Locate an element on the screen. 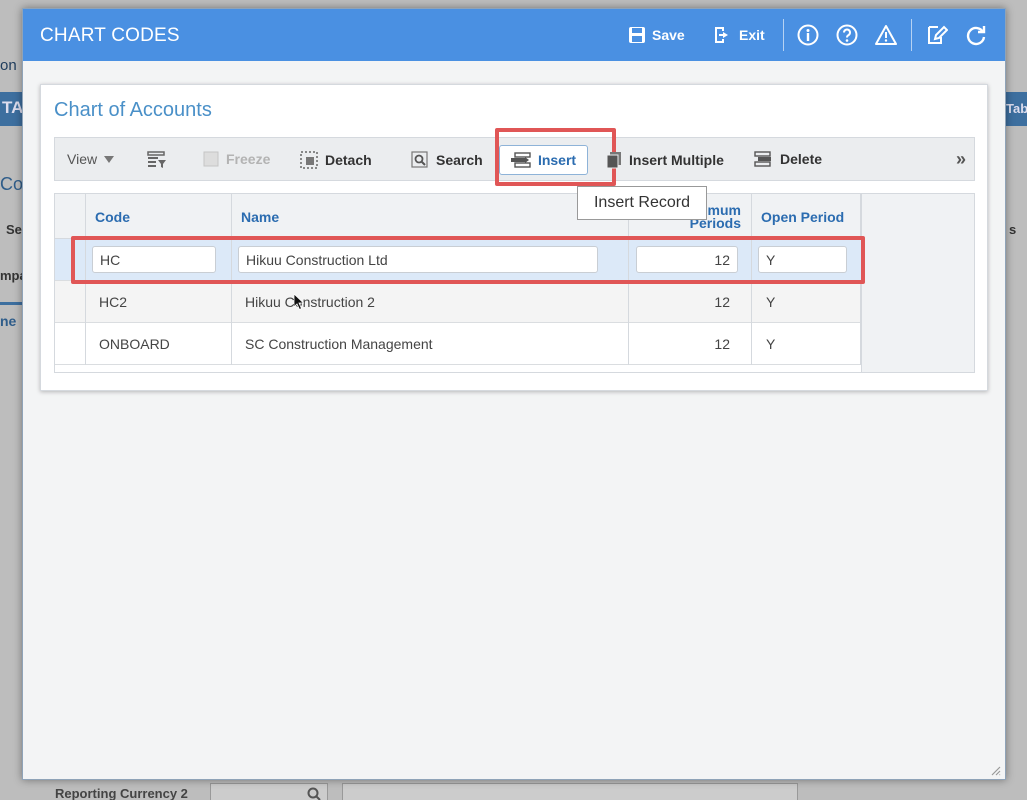 This screenshot has width=1027, height=800. cell-name: SC Construction Management is located at coordinates (430, 344).